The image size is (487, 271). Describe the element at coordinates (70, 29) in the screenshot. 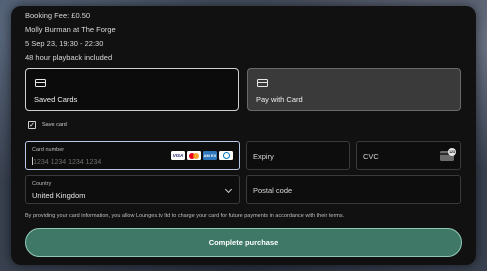

I see `event-title: Molly Burman at The Forge` at that location.